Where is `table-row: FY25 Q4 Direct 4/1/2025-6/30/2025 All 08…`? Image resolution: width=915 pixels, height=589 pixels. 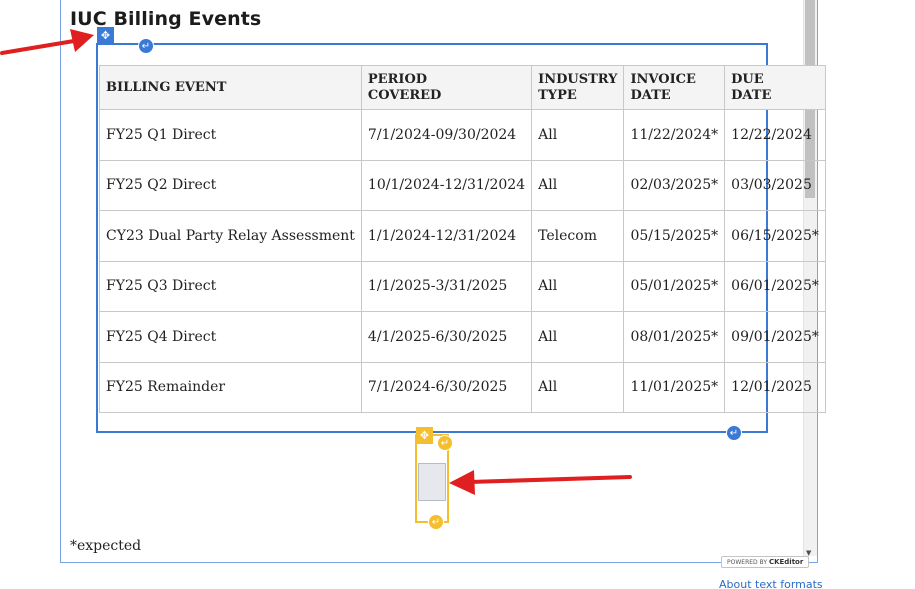
table-row: FY25 Q4 Direct 4/1/2025-6/30/2025 All 08… is located at coordinates (462, 337).